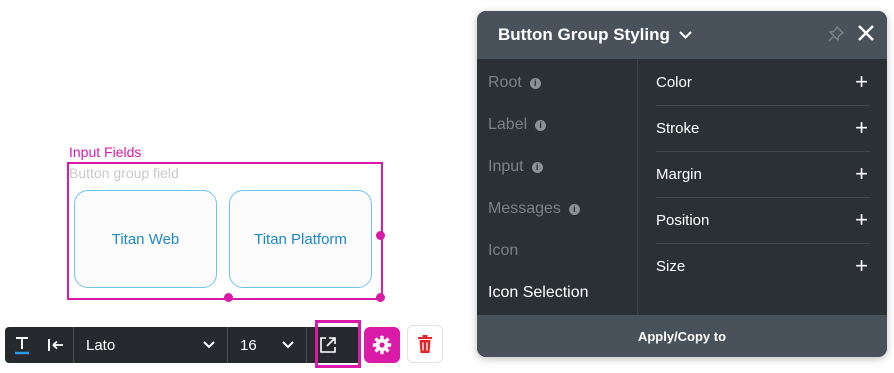 The height and width of the screenshot is (373, 894). What do you see at coordinates (22, 345) in the screenshot?
I see `text-format-icon` at bounding box center [22, 345].